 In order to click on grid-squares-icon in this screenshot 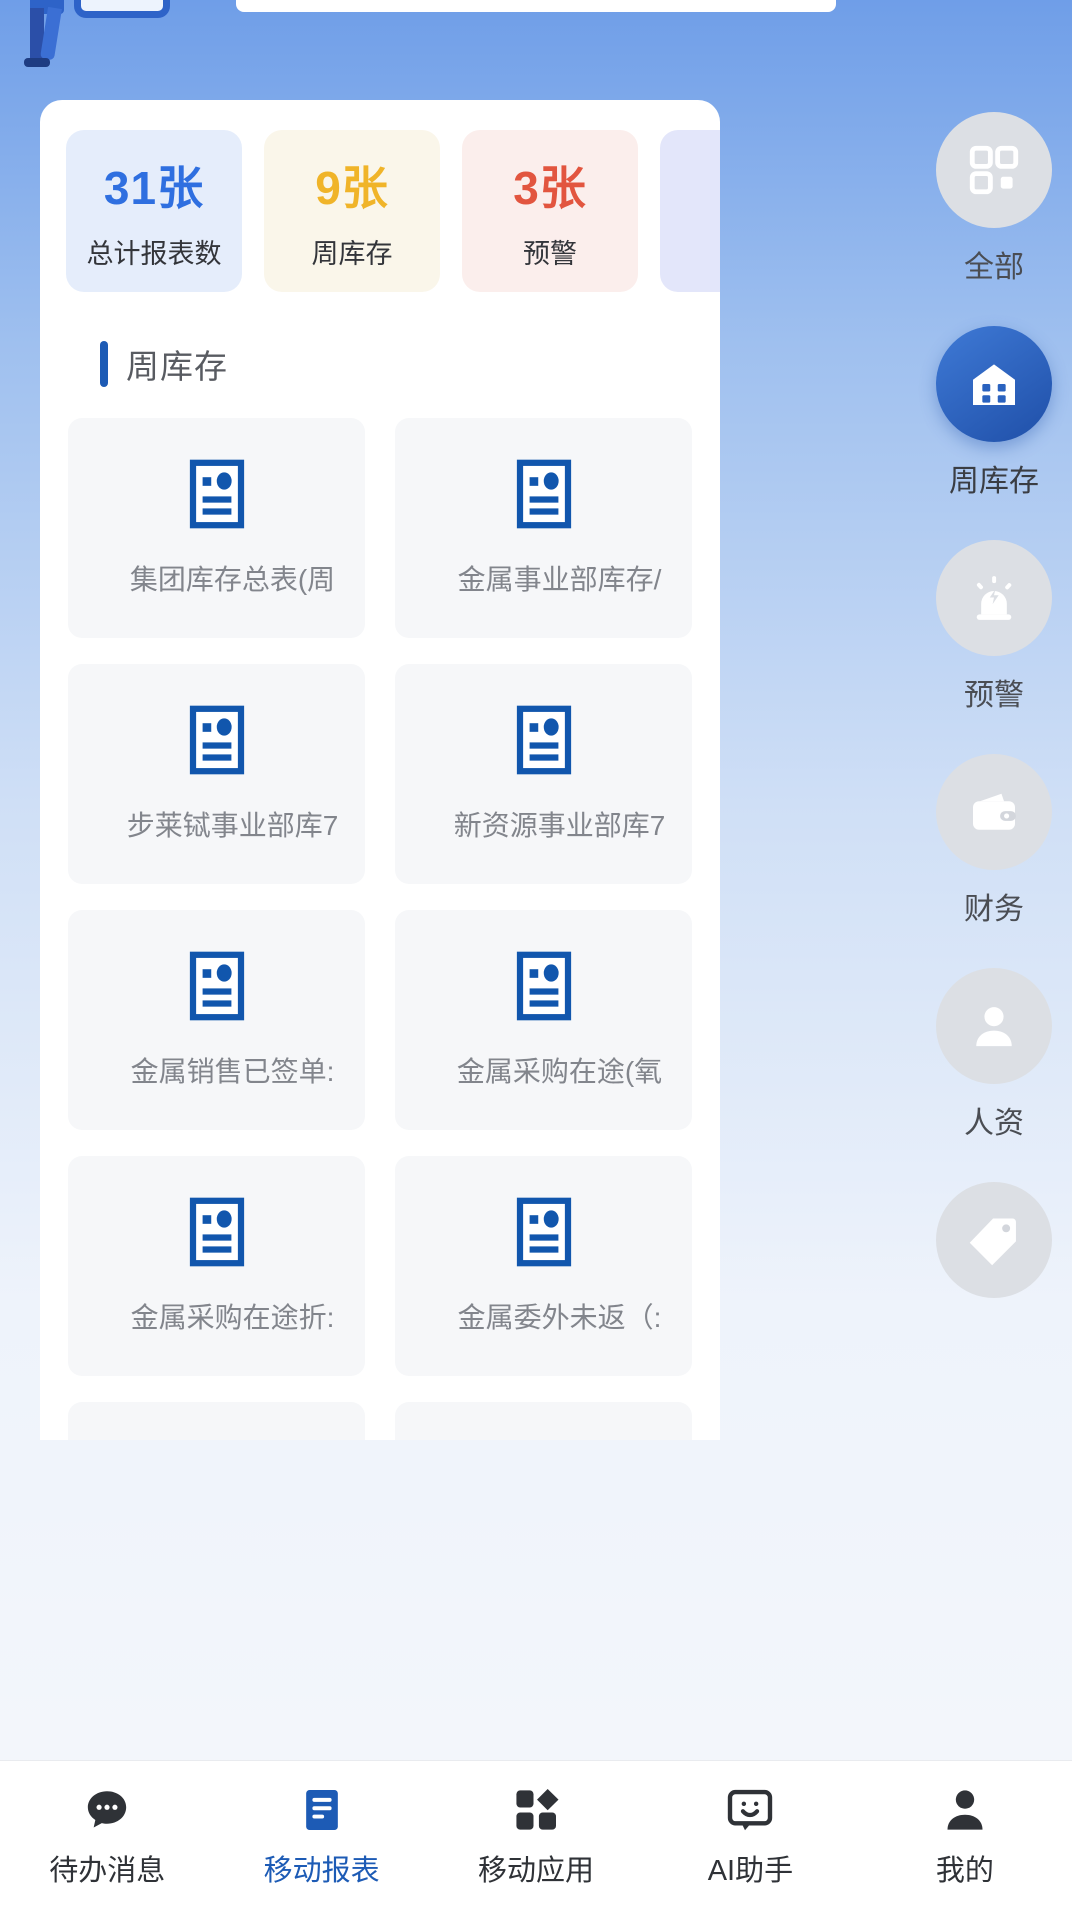, I will do `click(994, 170)`.